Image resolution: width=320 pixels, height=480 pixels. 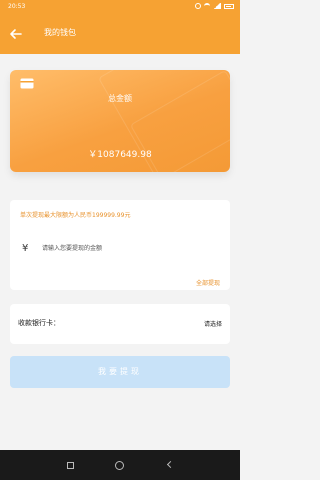 I want to click on total-amount-value: ￥1087649.98, so click(x=120, y=155).